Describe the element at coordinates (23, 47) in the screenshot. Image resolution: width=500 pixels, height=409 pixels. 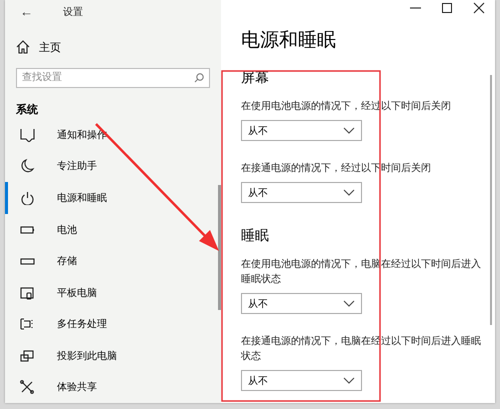
I see `home-icon` at that location.